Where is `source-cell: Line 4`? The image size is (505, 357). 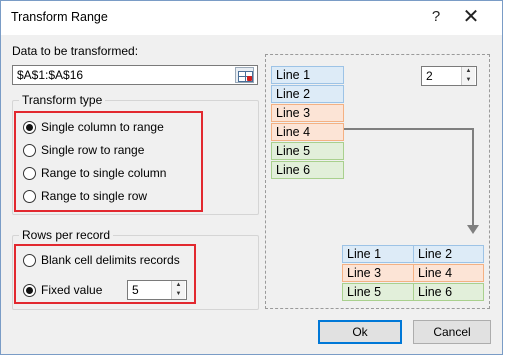 source-cell: Line 4 is located at coordinates (307, 132).